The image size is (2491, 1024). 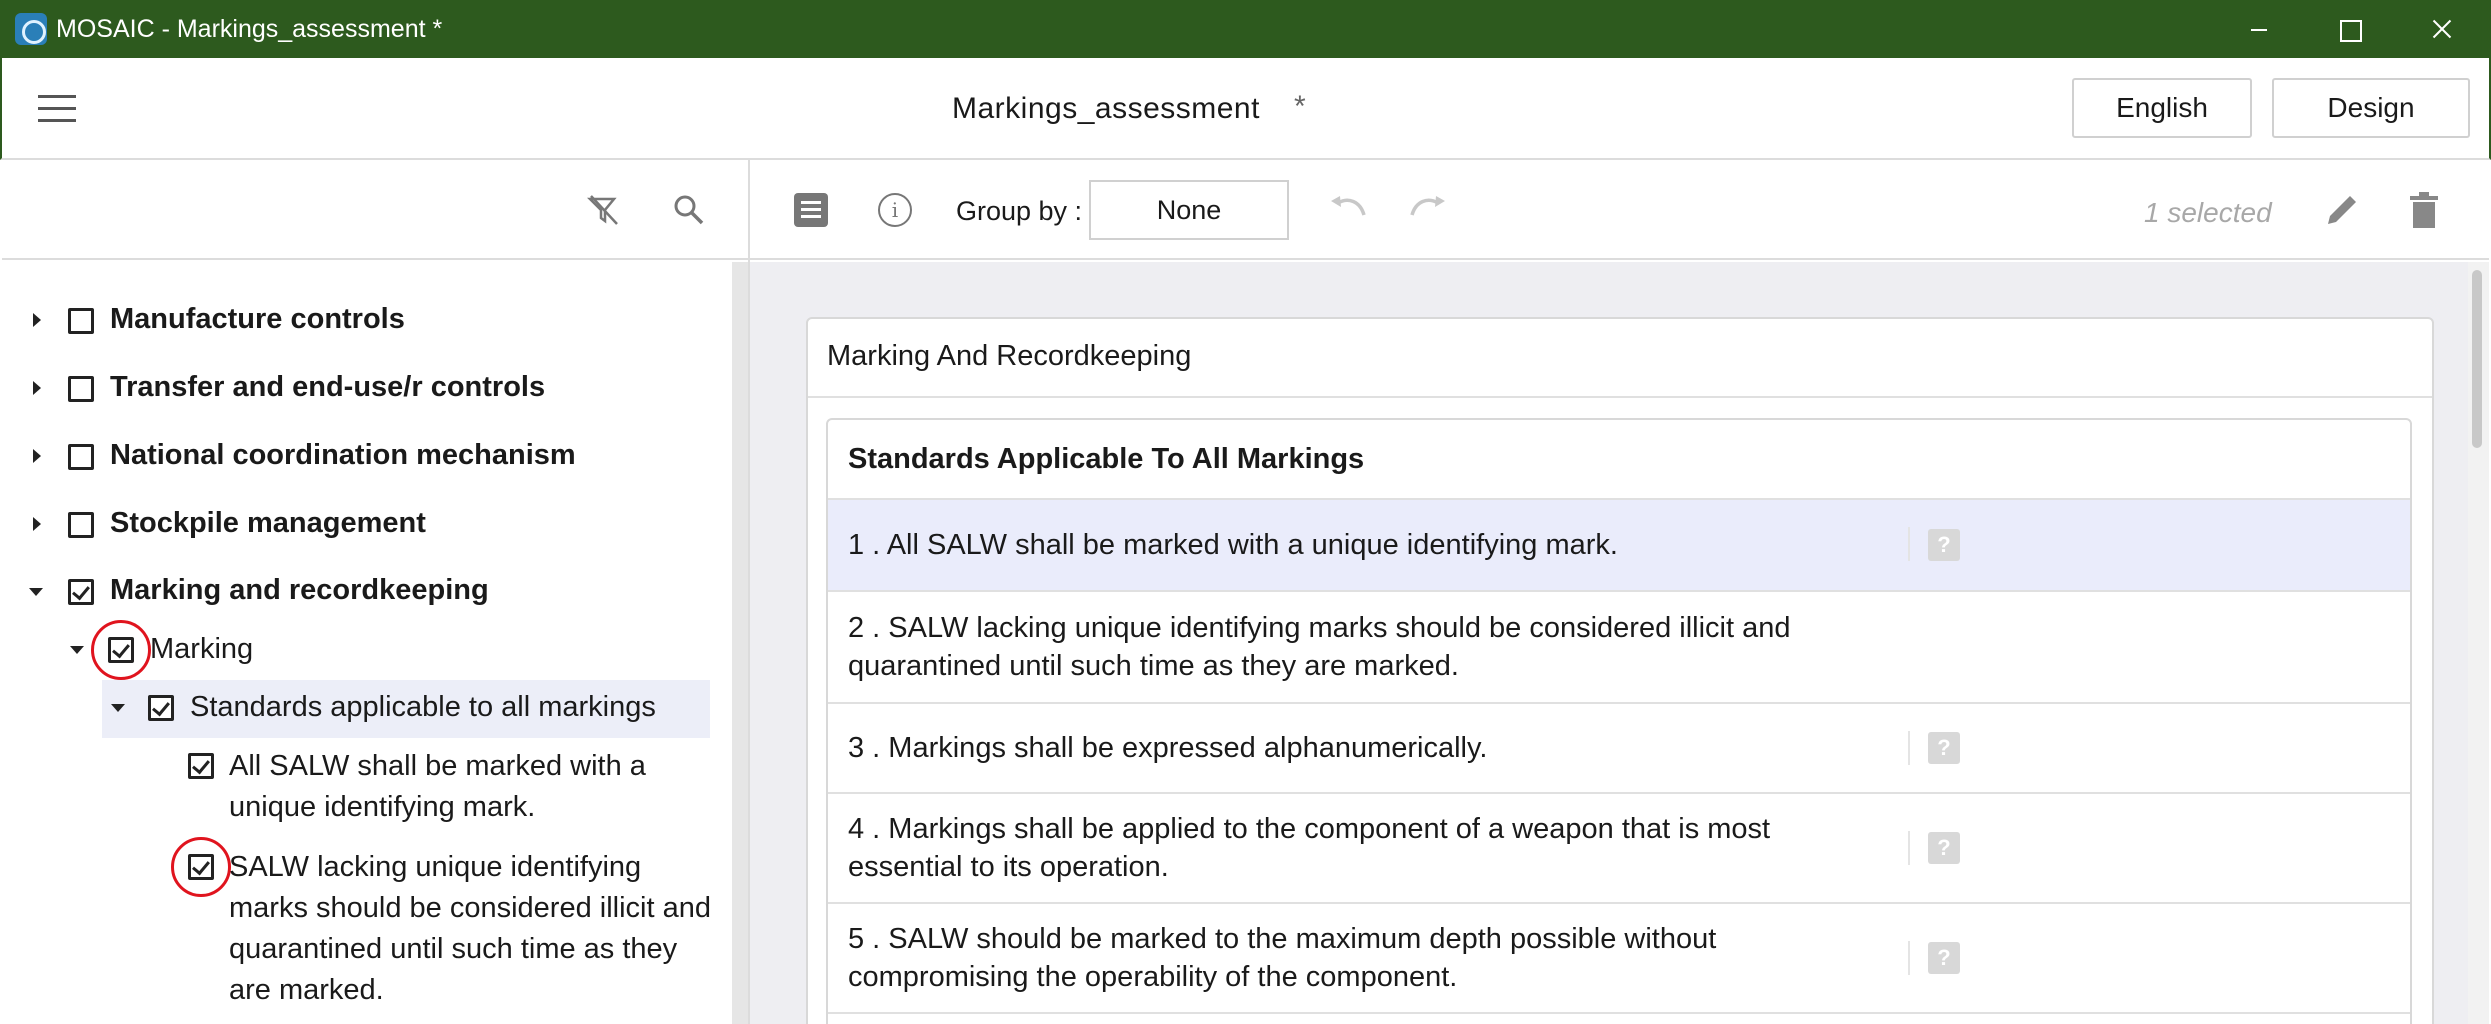 What do you see at coordinates (2424, 210) in the screenshot?
I see `delete-icon` at bounding box center [2424, 210].